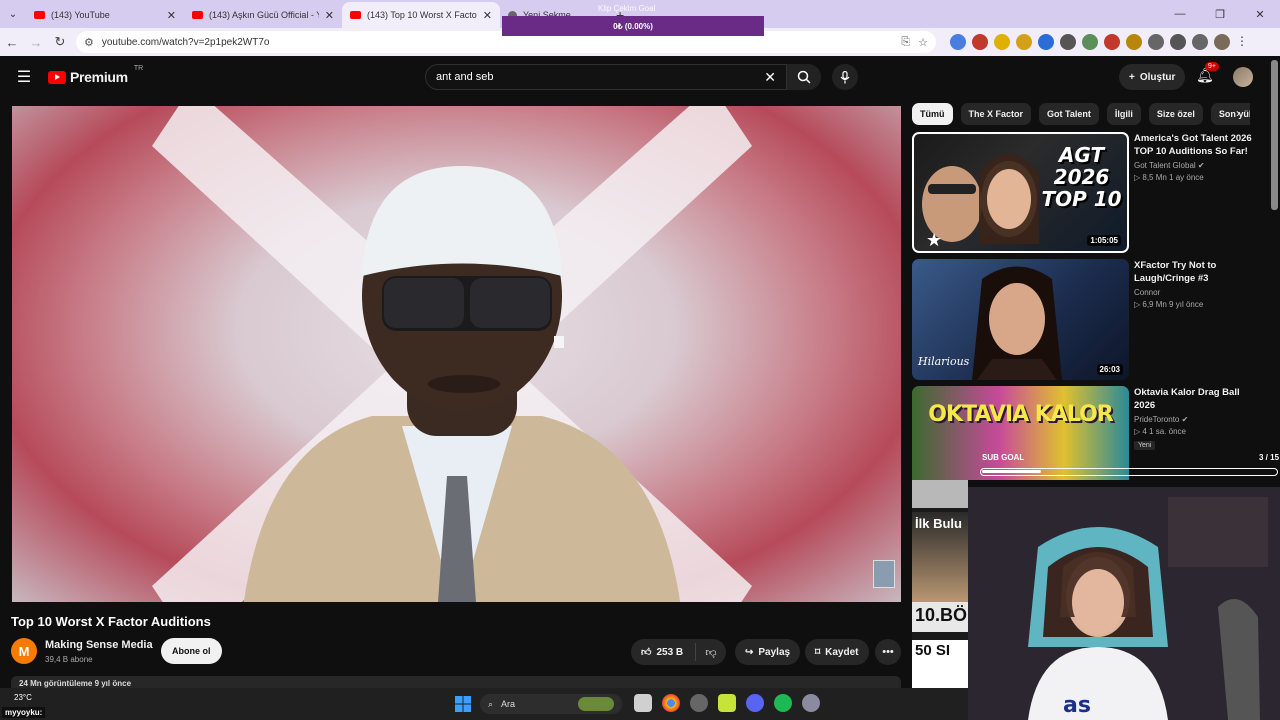 The width and height of the screenshot is (1280, 720). Describe the element at coordinates (932, 114) in the screenshot. I see `chip-all: Tümü` at that location.